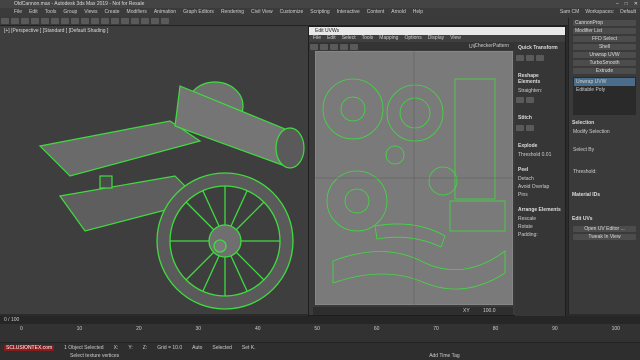  I want to click on stitch-target-icon, so click(530, 128).